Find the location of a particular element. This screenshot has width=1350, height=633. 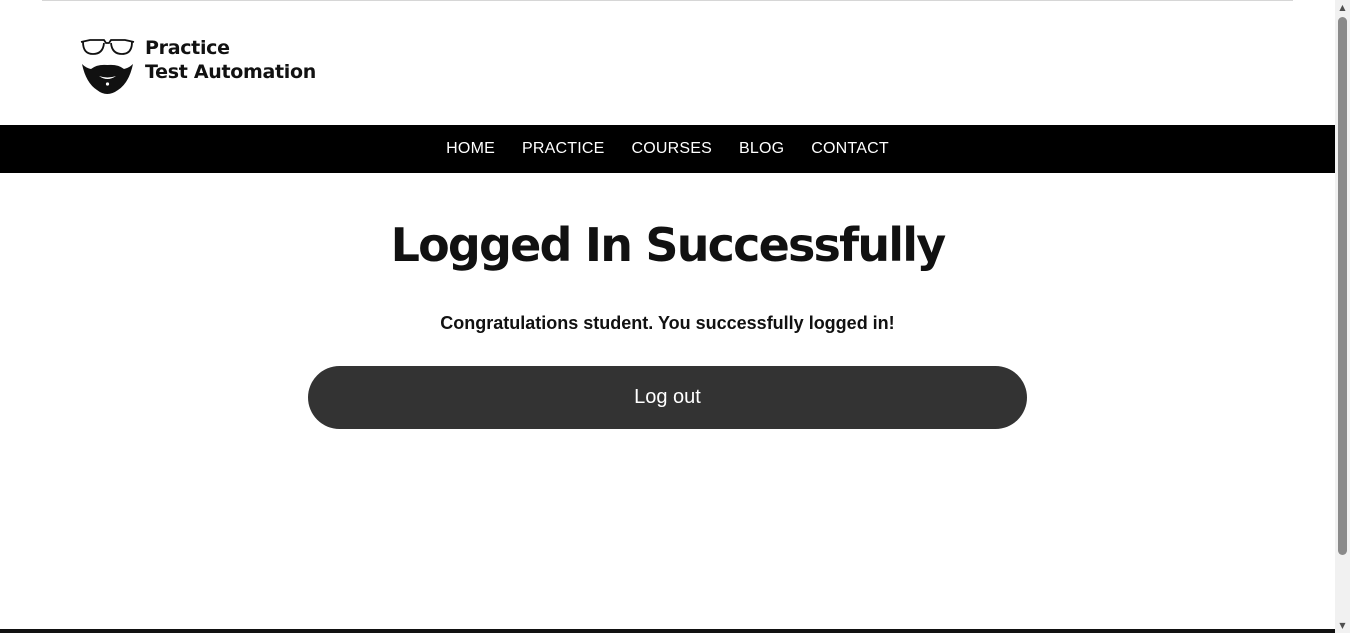

nav-item-home: HOME is located at coordinates (470, 149).